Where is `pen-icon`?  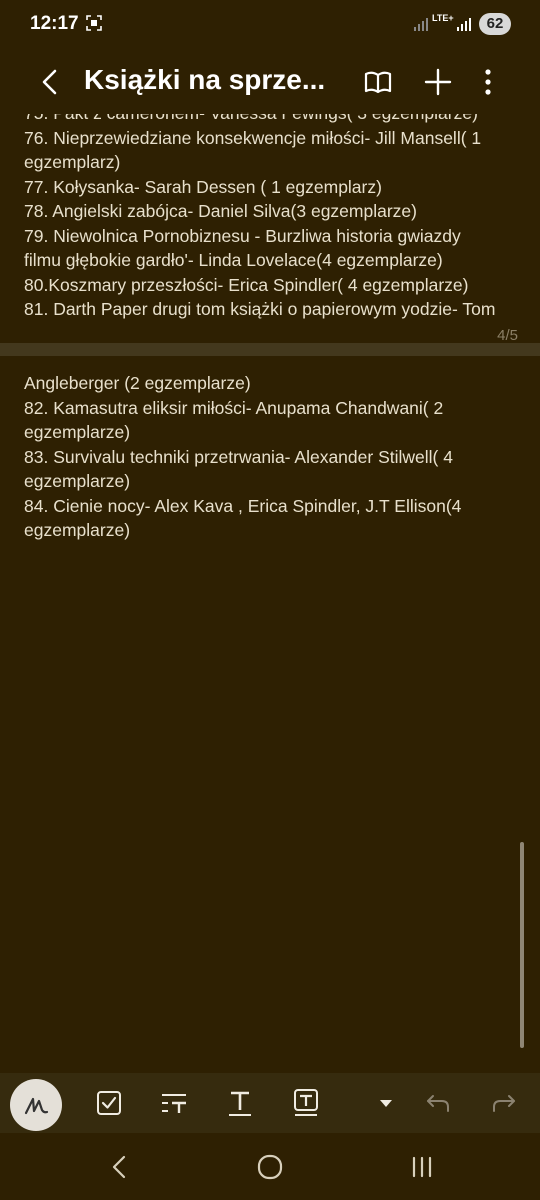 pen-icon is located at coordinates (36, 1106).